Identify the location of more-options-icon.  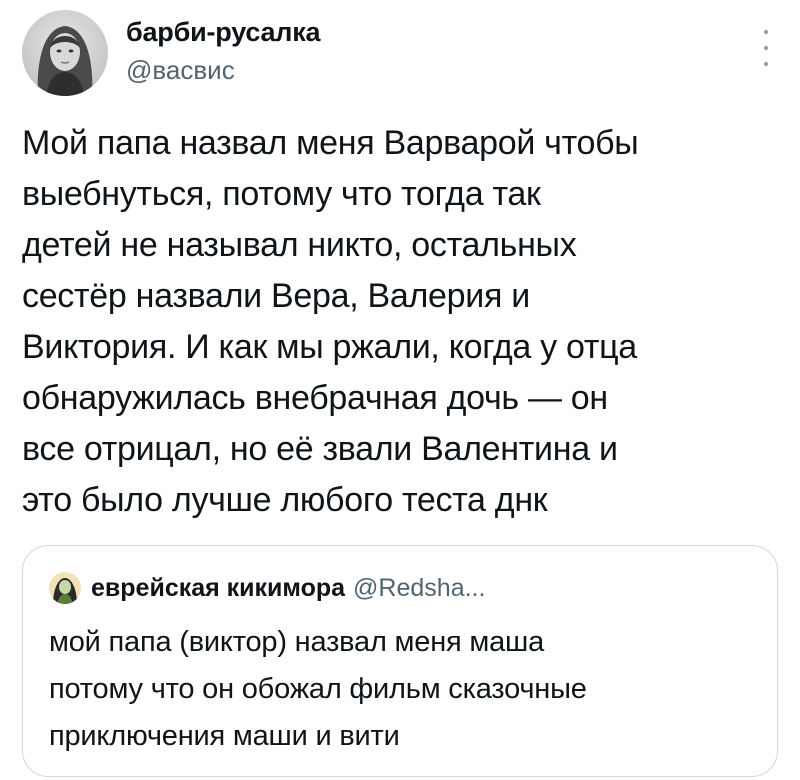
(766, 48).